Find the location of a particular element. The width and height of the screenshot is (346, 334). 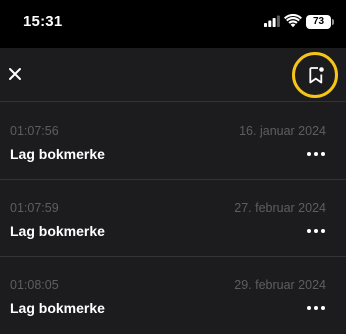

close-icon is located at coordinates (15, 74).